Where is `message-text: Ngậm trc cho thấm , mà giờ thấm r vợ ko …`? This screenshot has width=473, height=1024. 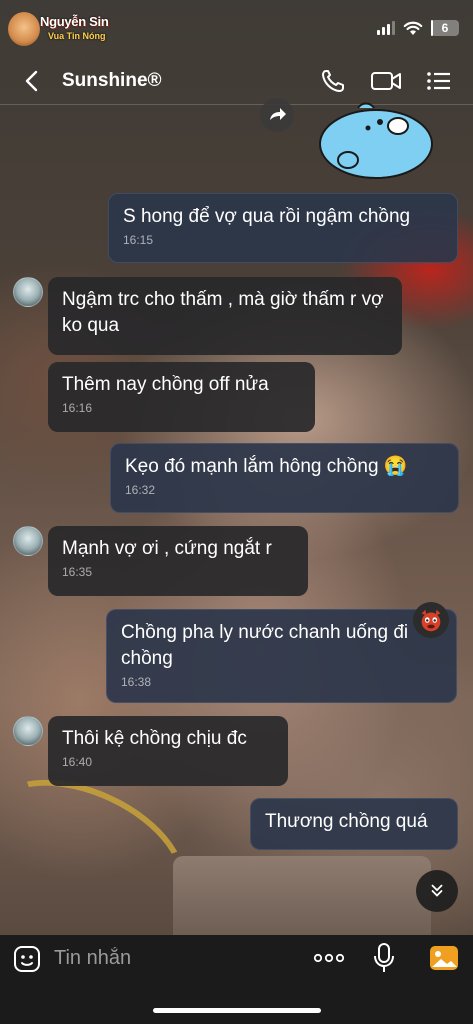 message-text: Ngậm trc cho thấm , mà giờ thấm r vợ ko … is located at coordinates (223, 312).